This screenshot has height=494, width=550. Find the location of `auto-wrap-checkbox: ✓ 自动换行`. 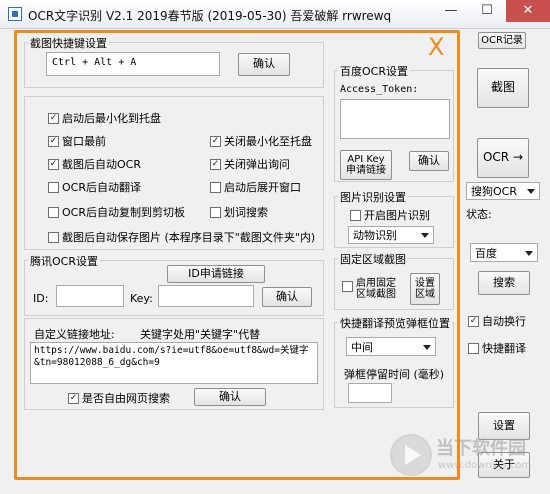

auto-wrap-checkbox: ✓ 自动换行 is located at coordinates (497, 321).